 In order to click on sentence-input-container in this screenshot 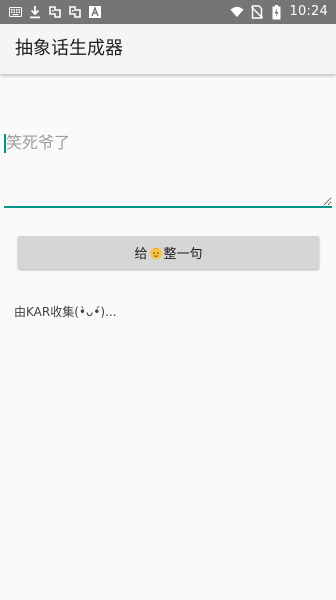, I will do `click(168, 168)`.